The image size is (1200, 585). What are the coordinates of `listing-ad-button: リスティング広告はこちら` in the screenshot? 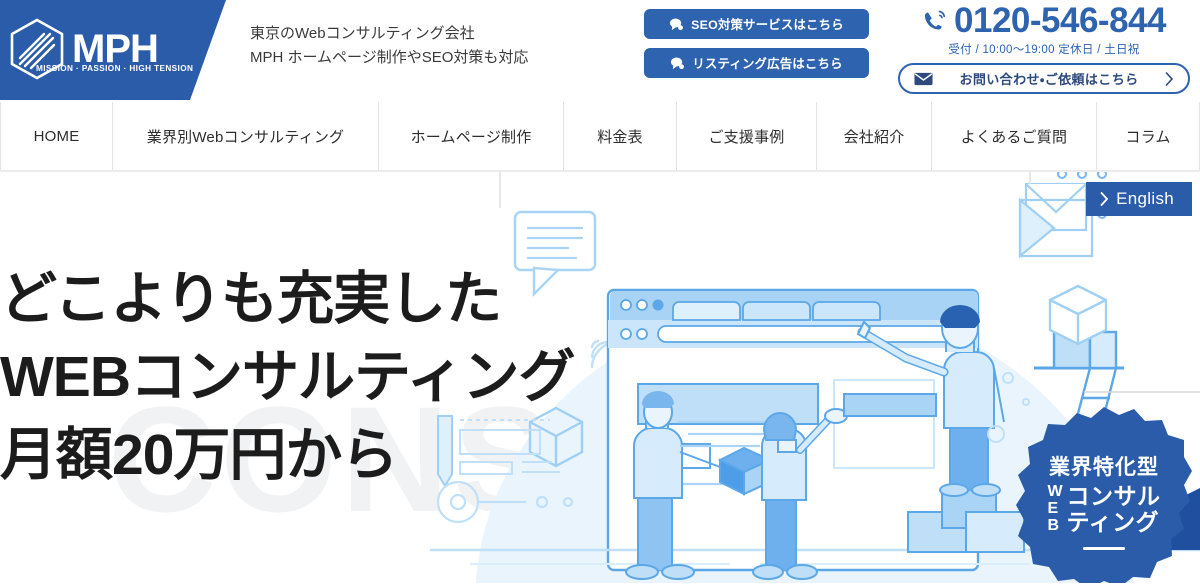 It's located at (756, 63).